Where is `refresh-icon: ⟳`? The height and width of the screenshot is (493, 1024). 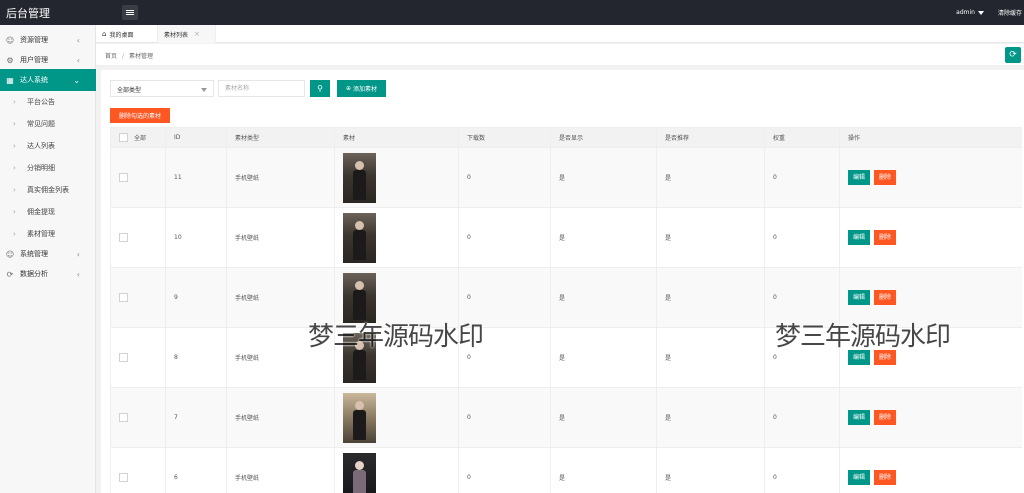
refresh-icon: ⟳ is located at coordinates (1013, 55).